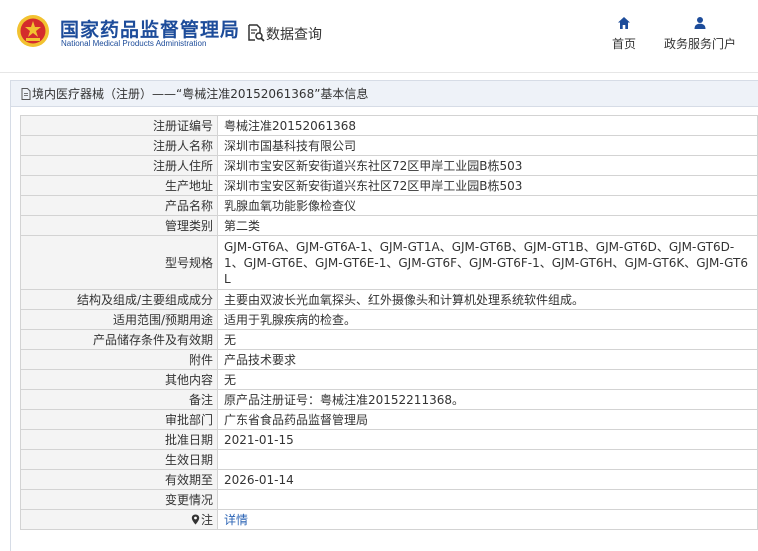 The image size is (758, 551). I want to click on table-row: 生效日期, so click(389, 459).